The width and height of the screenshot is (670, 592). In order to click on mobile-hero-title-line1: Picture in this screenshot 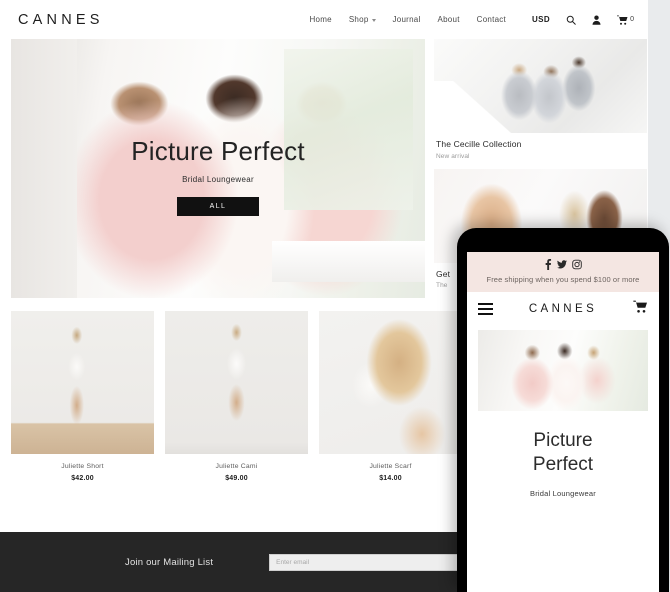, I will do `click(563, 440)`.